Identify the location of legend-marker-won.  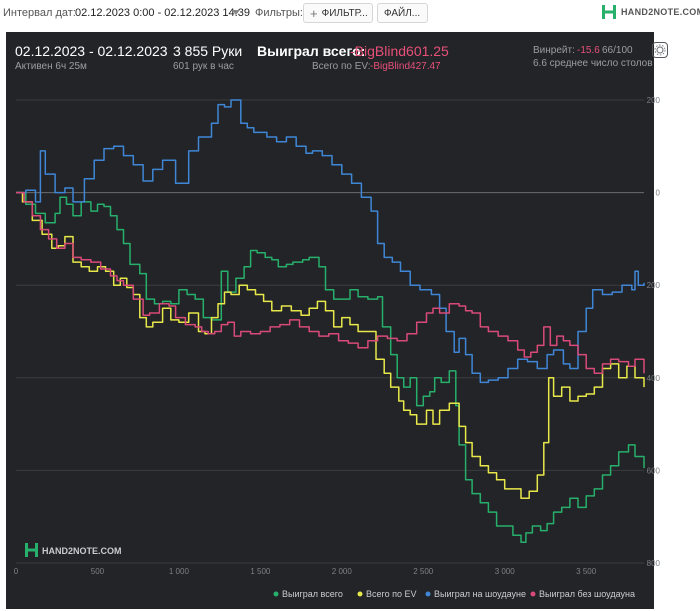
(276, 594).